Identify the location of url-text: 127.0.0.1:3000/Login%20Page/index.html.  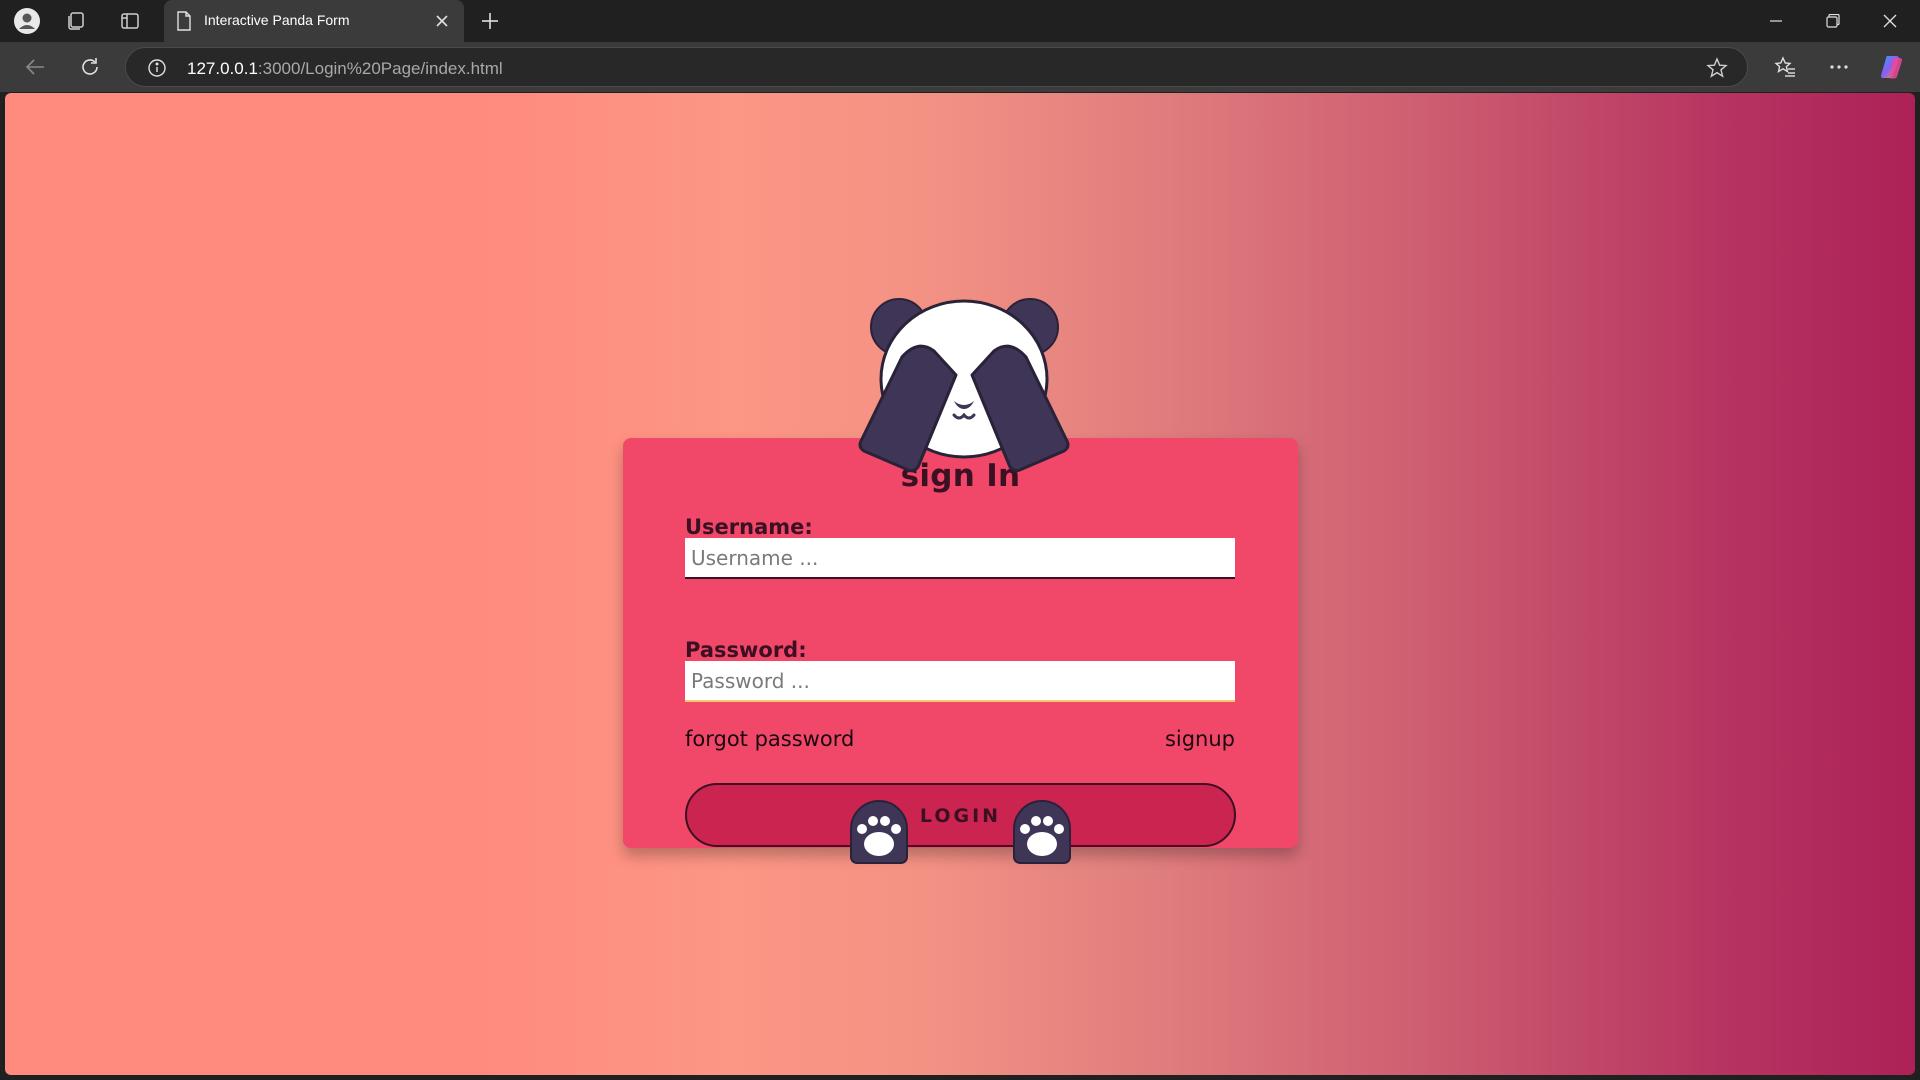
(345, 69).